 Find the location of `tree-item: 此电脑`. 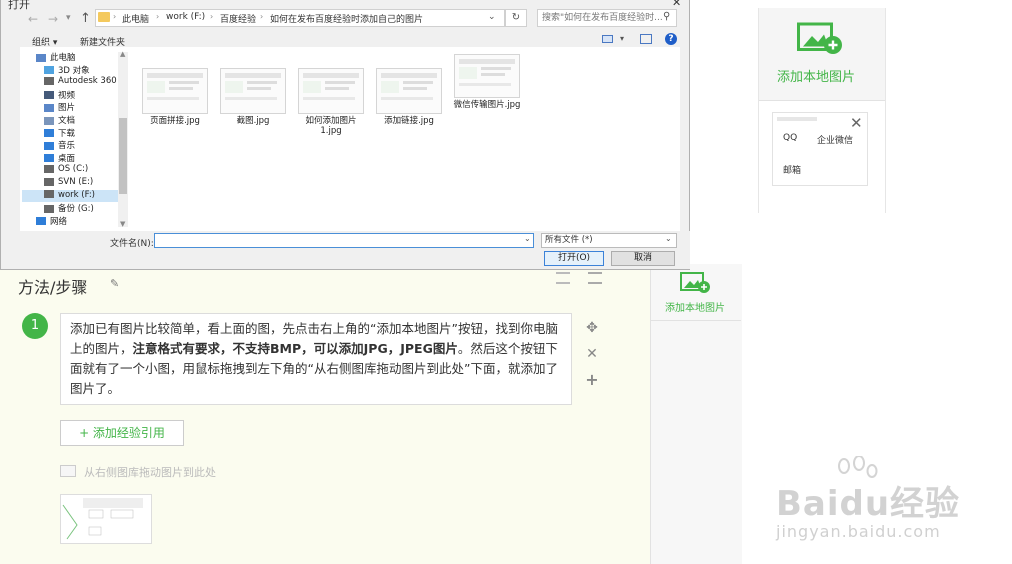

tree-item: 此电脑 is located at coordinates (70, 57).